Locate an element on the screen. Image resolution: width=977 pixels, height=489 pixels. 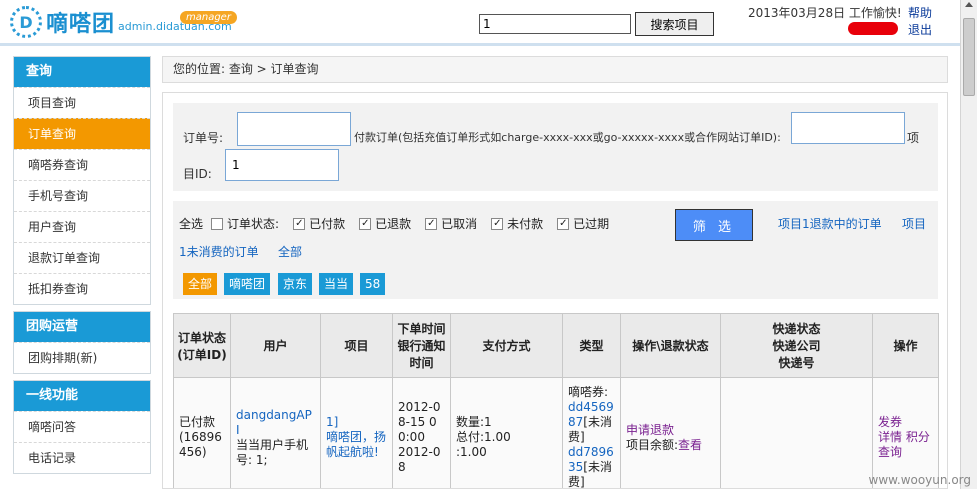
sidebar-item-project-query: 项目查询 is located at coordinates (82, 102).